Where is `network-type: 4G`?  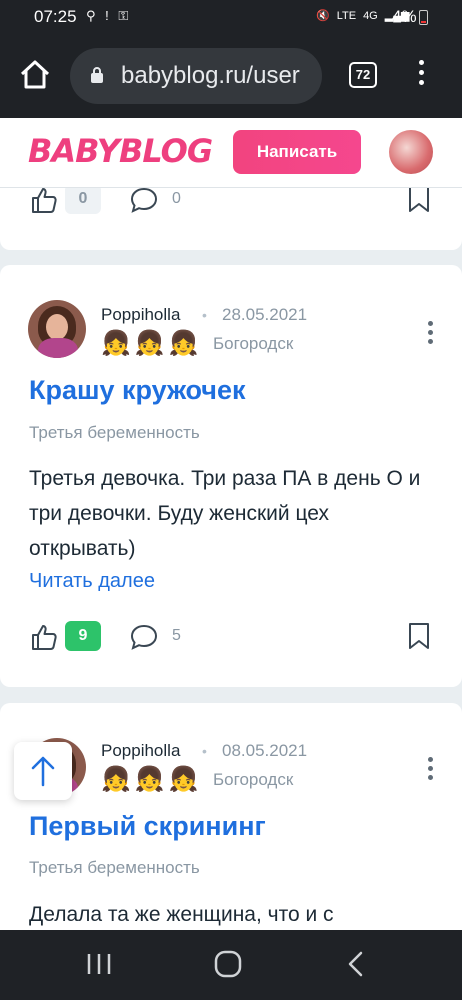 network-type: 4G is located at coordinates (370, 15).